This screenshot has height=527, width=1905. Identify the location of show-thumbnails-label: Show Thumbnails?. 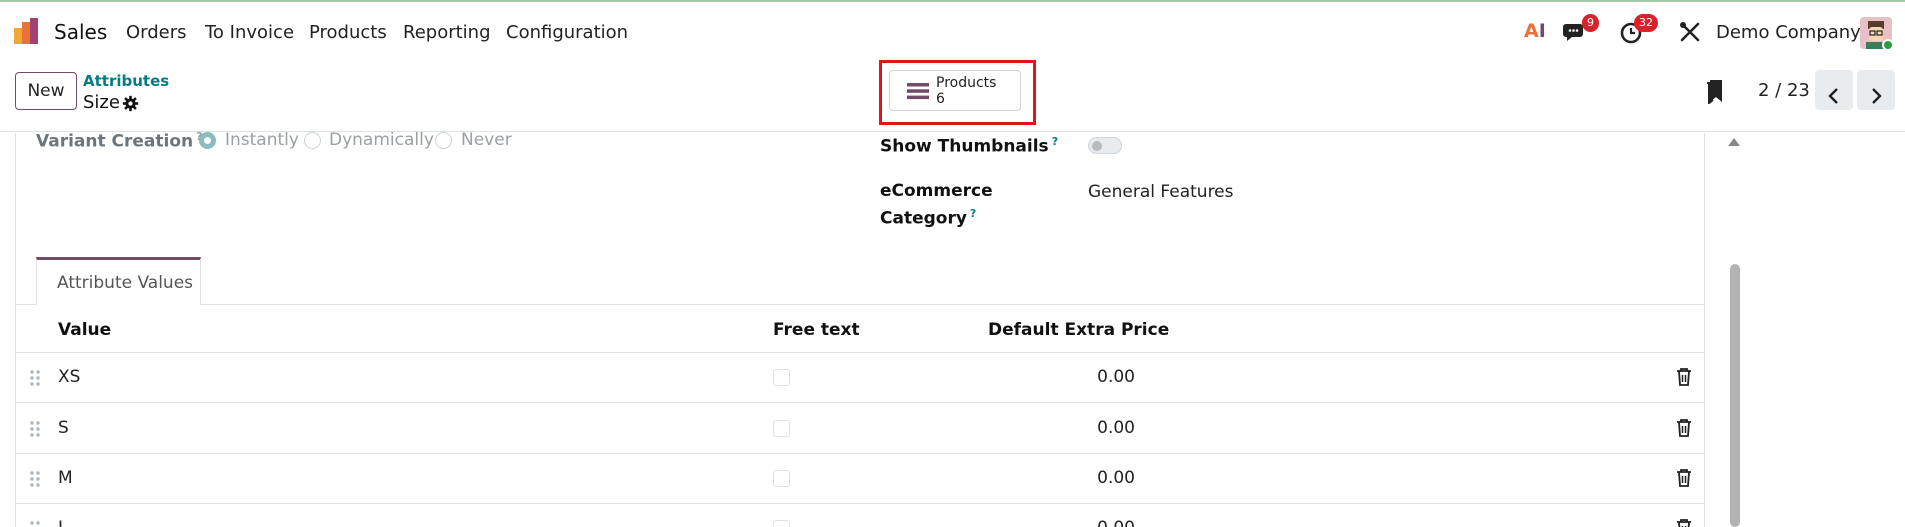
(969, 146).